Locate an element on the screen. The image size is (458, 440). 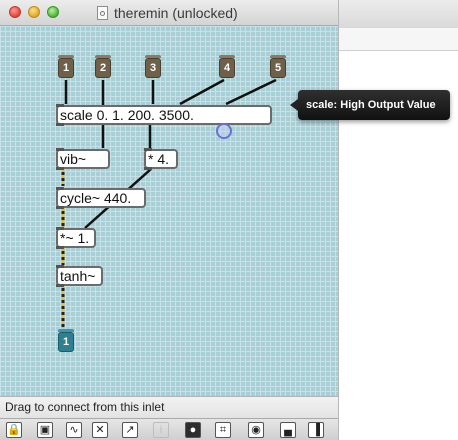
align-icon: ● is located at coordinates (193, 430).